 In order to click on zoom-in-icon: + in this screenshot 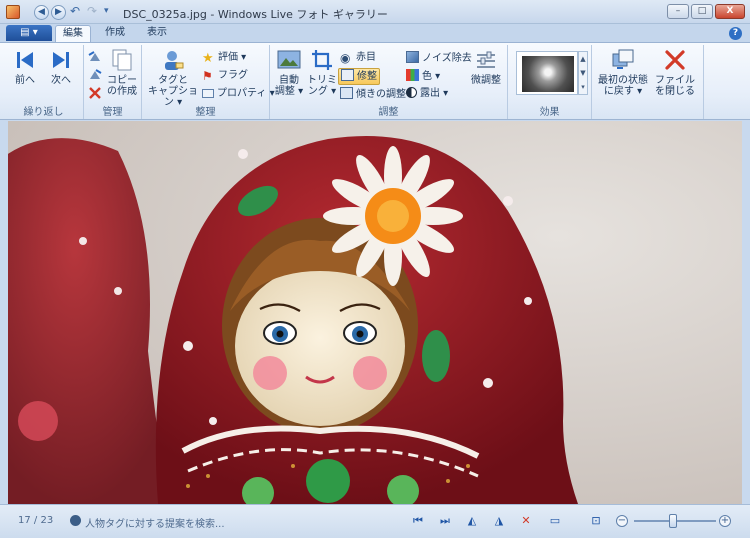, I will do `click(725, 521)`.